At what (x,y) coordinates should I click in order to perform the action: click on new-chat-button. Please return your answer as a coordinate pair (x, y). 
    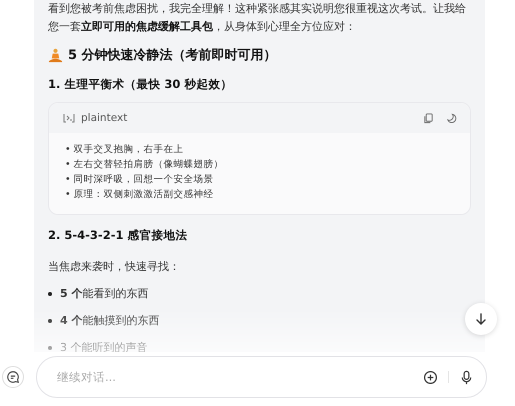
    Looking at the image, I should click on (13, 377).